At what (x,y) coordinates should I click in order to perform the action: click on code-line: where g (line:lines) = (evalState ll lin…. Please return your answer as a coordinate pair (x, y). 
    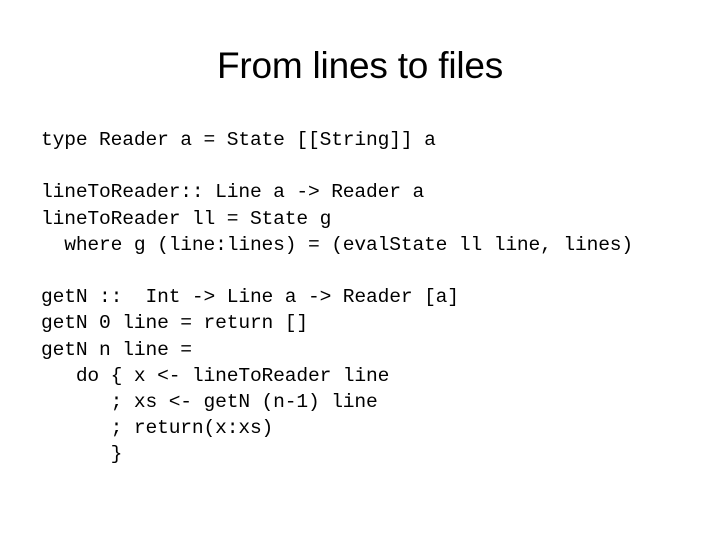
    Looking at the image, I should click on (337, 244).